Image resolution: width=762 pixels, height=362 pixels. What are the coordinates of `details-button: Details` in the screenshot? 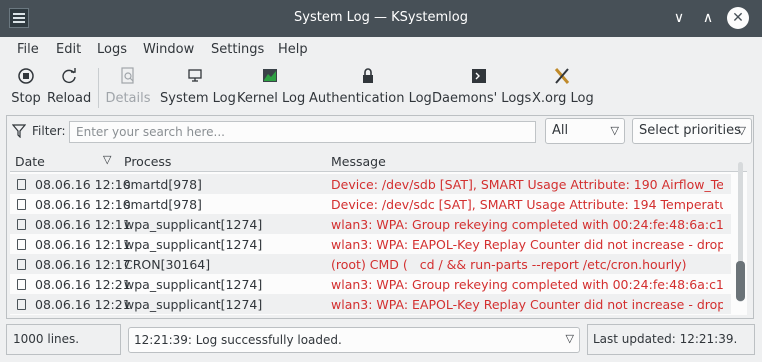 It's located at (128, 87).